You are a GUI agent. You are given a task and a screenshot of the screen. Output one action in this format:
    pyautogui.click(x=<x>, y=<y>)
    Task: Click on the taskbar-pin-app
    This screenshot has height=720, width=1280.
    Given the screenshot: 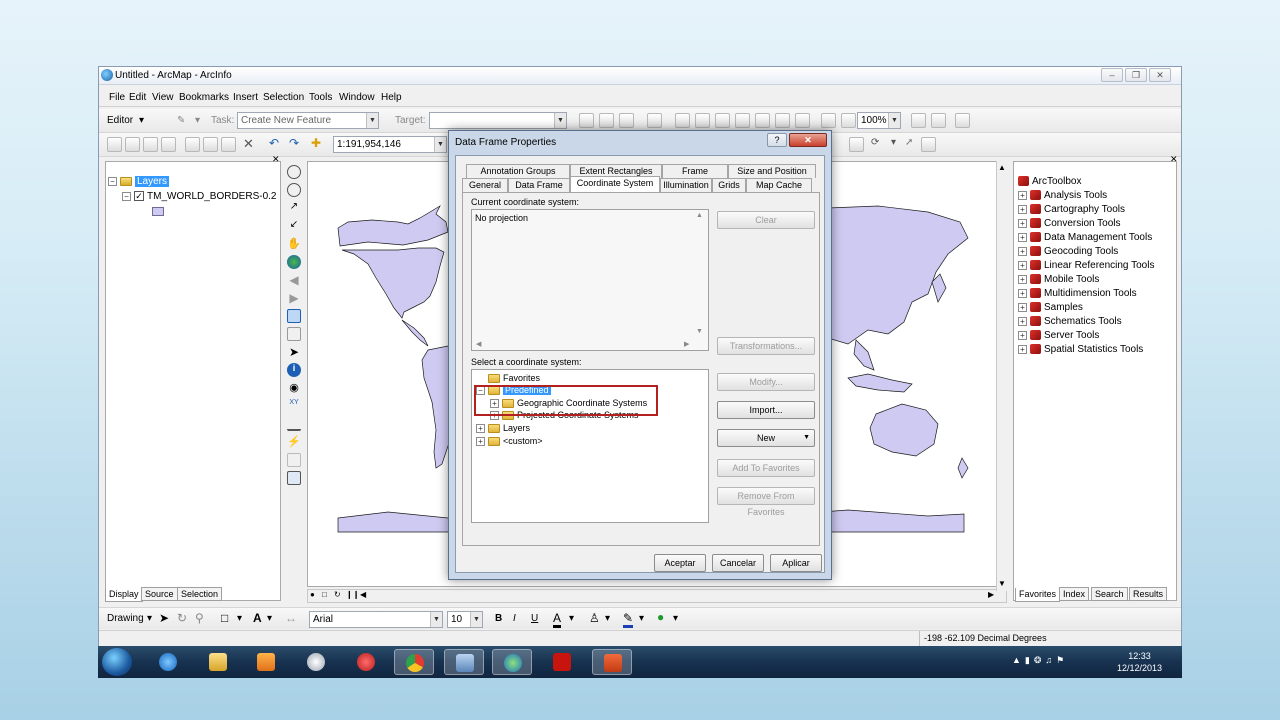 What is the action you would take?
    pyautogui.click(x=366, y=662)
    